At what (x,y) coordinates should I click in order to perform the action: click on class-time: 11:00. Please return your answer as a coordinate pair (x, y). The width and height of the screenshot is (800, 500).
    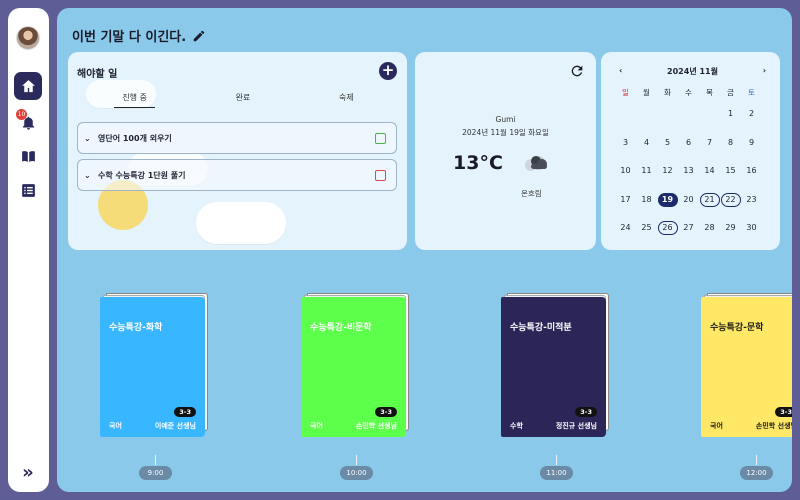
    Looking at the image, I should click on (556, 473).